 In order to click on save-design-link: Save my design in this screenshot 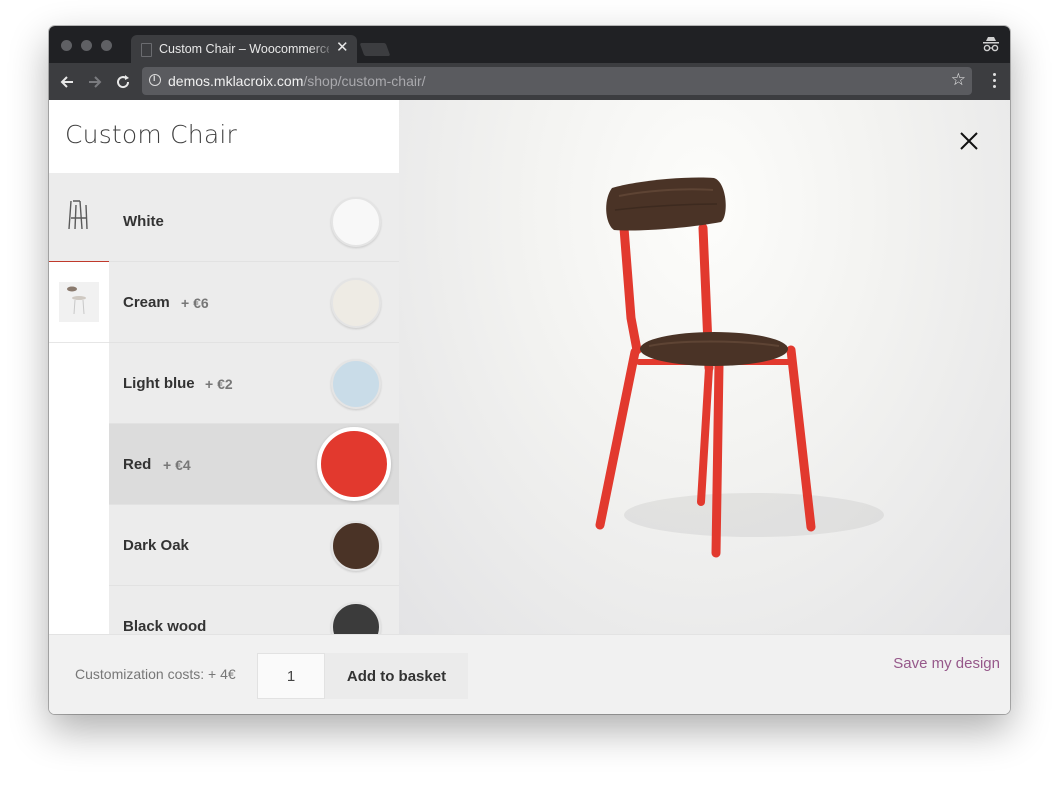, I will do `click(946, 663)`.